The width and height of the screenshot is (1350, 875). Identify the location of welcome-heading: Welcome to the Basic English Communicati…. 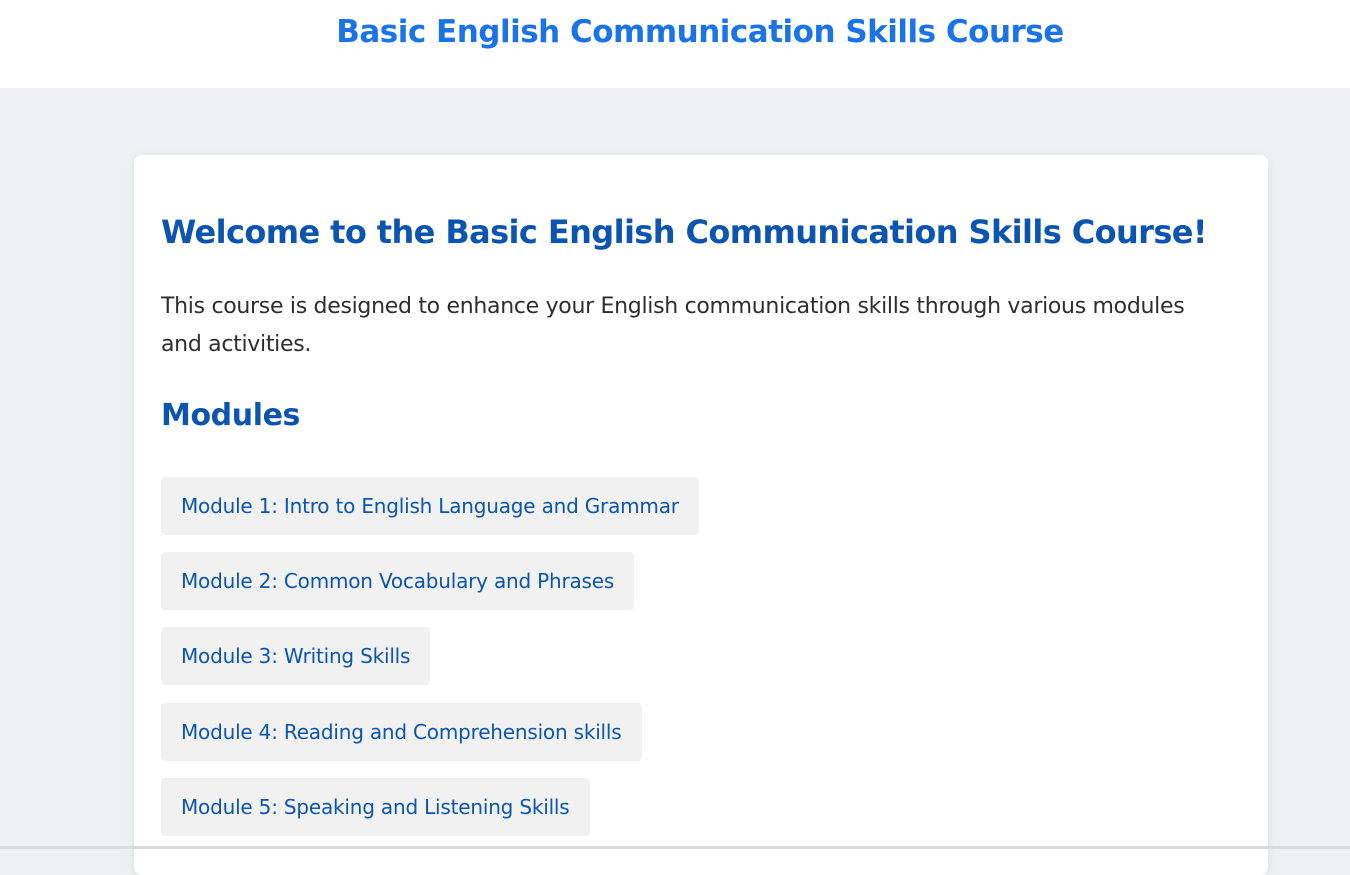
(684, 232).